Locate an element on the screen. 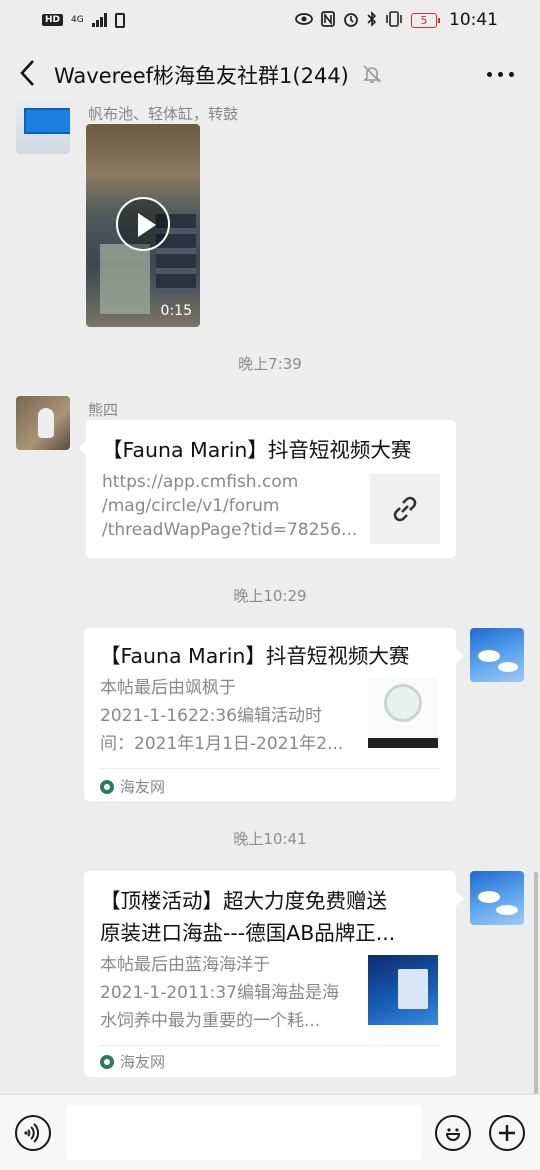  signal-icon is located at coordinates (99, 20).